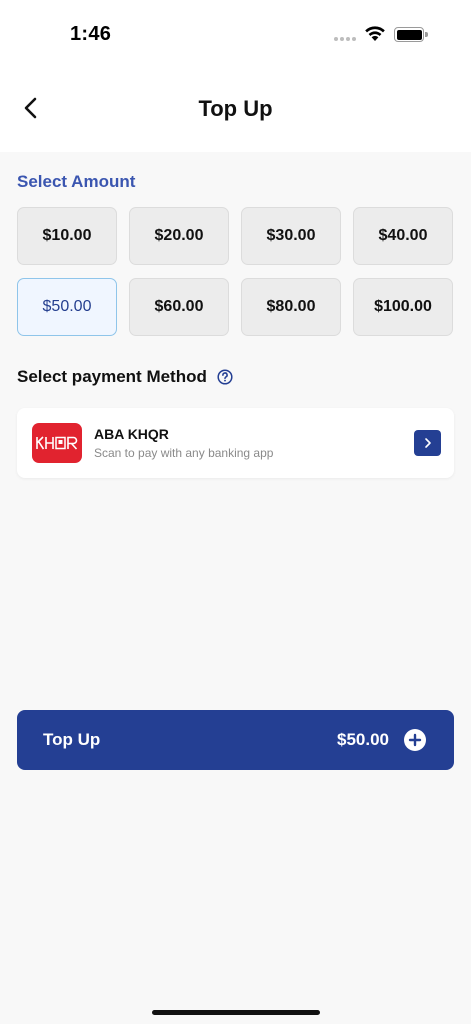  I want to click on amount-option-40: $40.00, so click(403, 236).